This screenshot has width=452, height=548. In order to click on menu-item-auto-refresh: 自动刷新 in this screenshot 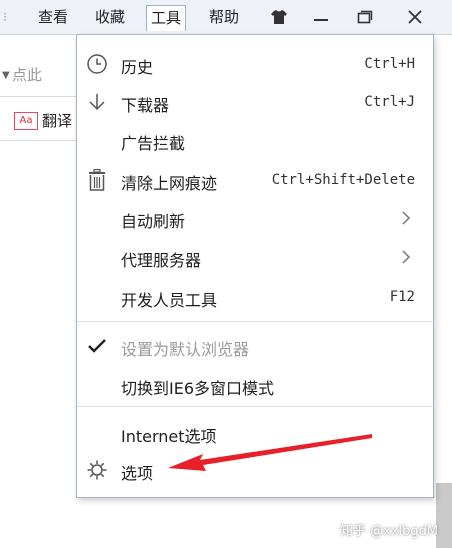, I will do `click(255, 218)`.